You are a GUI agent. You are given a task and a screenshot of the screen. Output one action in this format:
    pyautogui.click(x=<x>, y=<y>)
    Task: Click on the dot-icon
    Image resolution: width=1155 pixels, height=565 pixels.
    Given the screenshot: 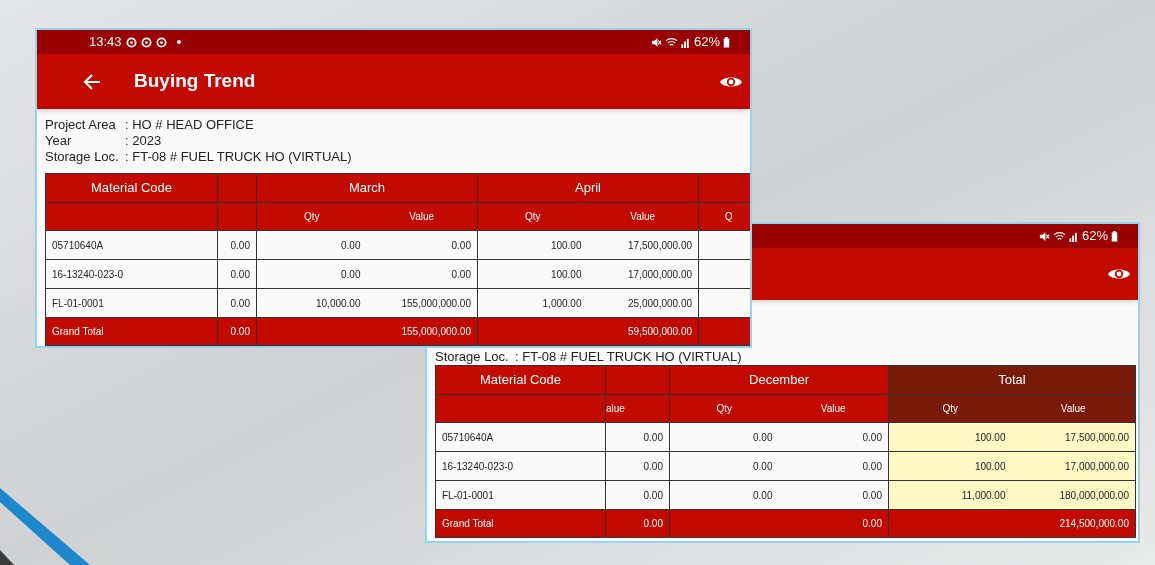 What is the action you would take?
    pyautogui.click(x=178, y=42)
    